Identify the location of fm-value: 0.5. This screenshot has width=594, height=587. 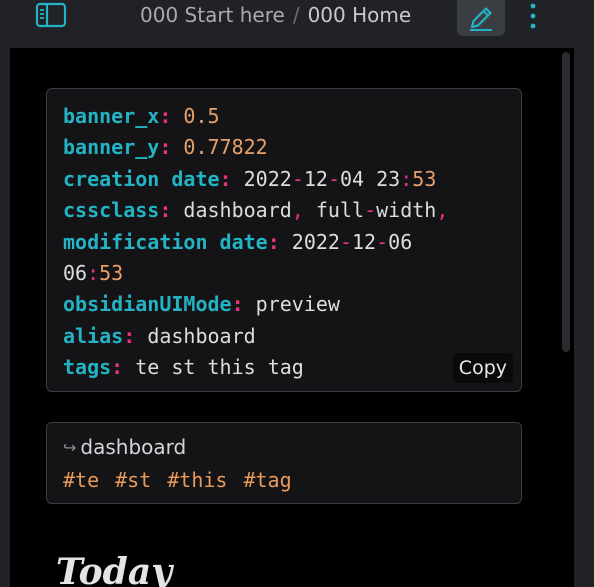
(201, 116).